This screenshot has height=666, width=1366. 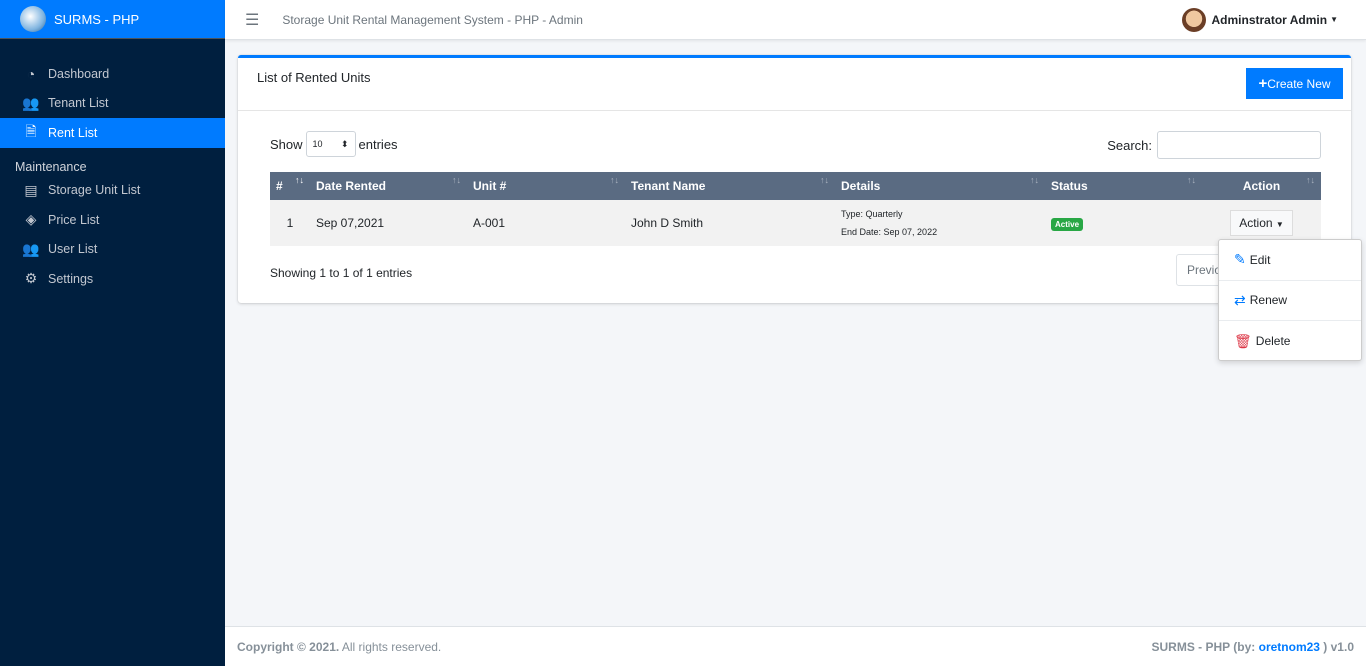 What do you see at coordinates (730, 223) in the screenshot?
I see `cell-tenant-name: John D Smith` at bounding box center [730, 223].